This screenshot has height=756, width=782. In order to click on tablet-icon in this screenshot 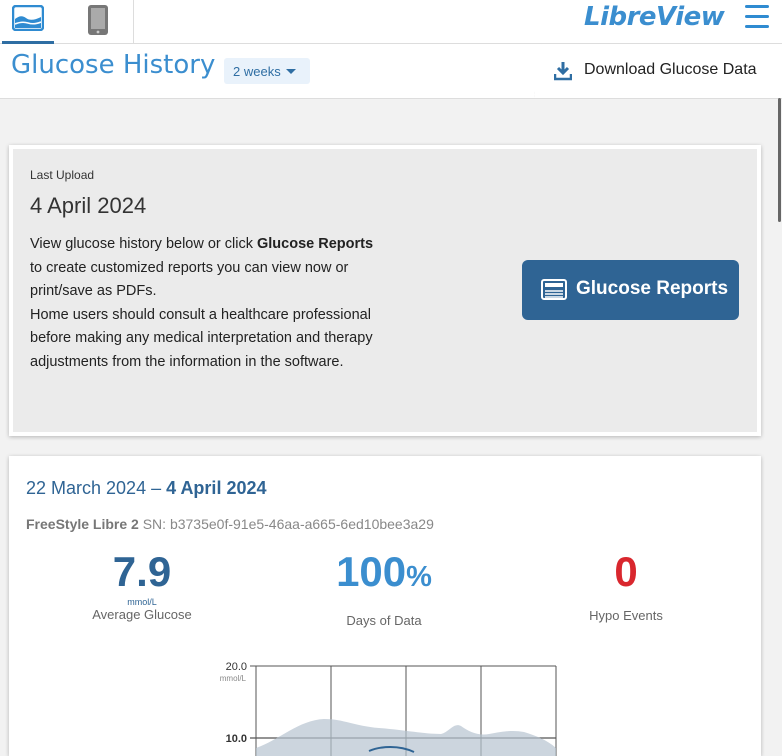, I will do `click(98, 22)`.